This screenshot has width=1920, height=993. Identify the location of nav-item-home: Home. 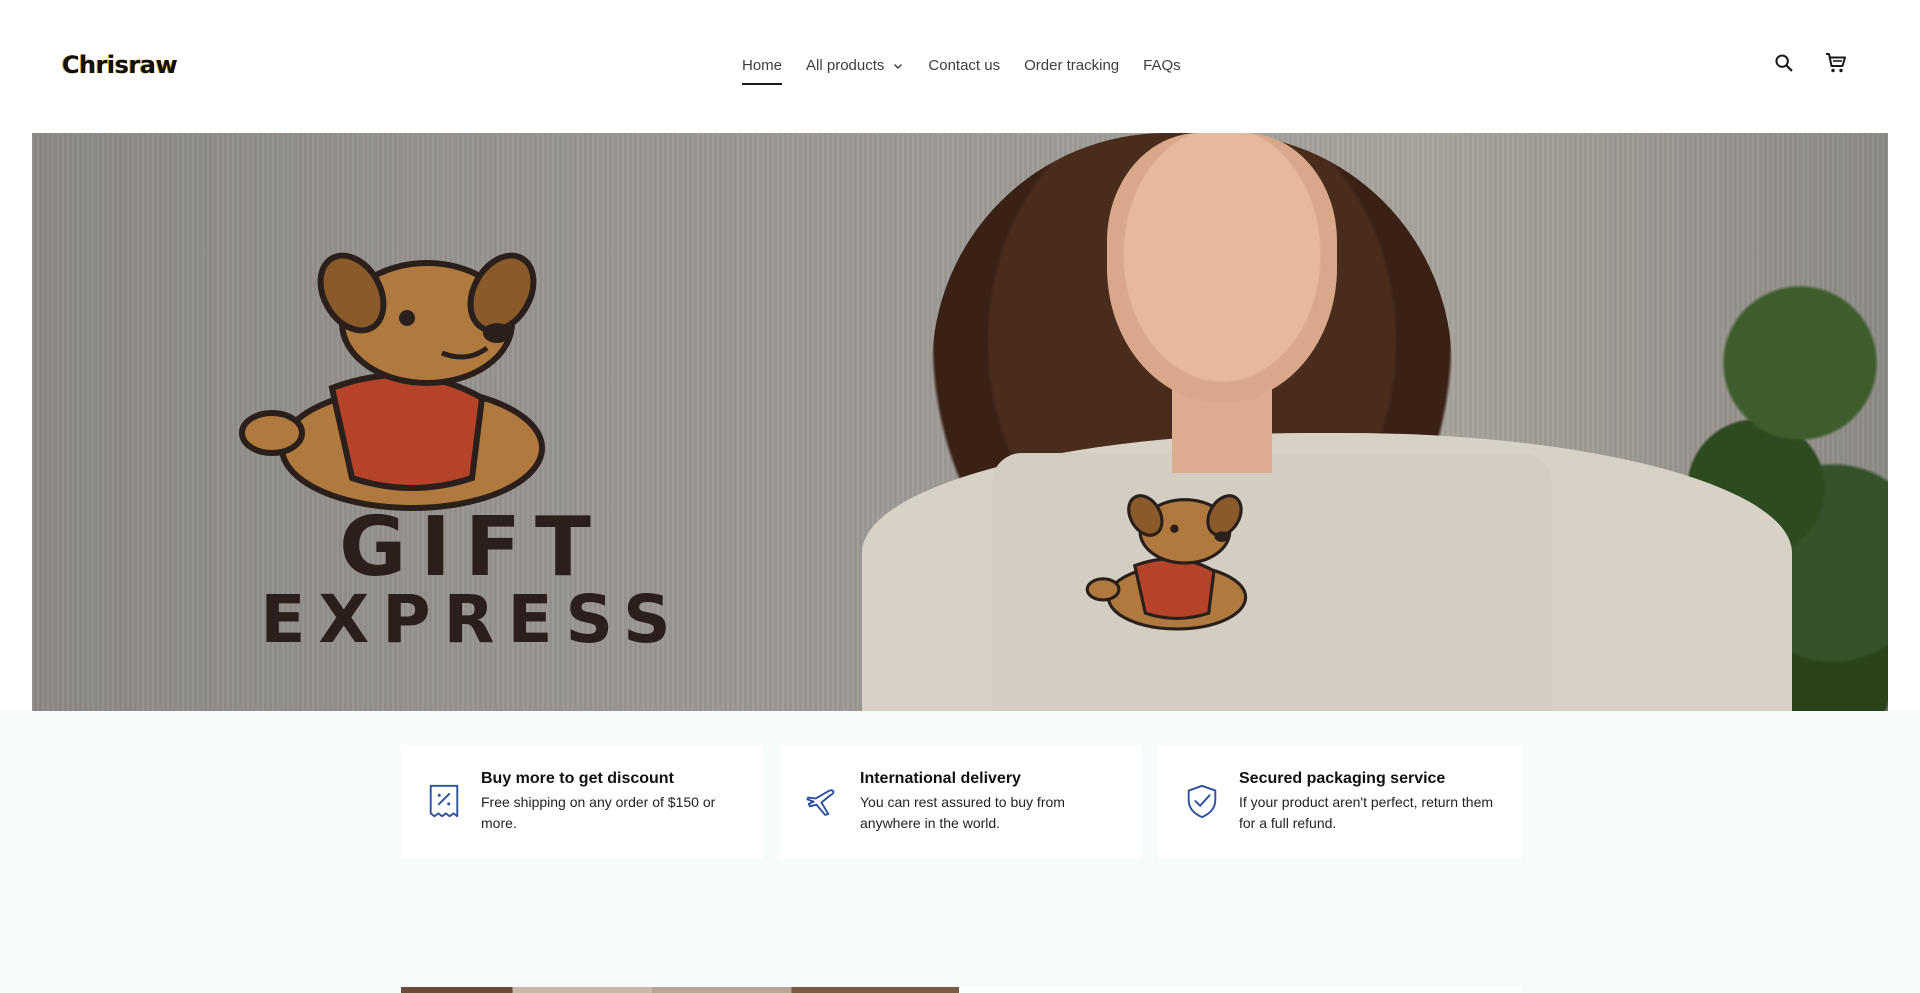
(762, 70).